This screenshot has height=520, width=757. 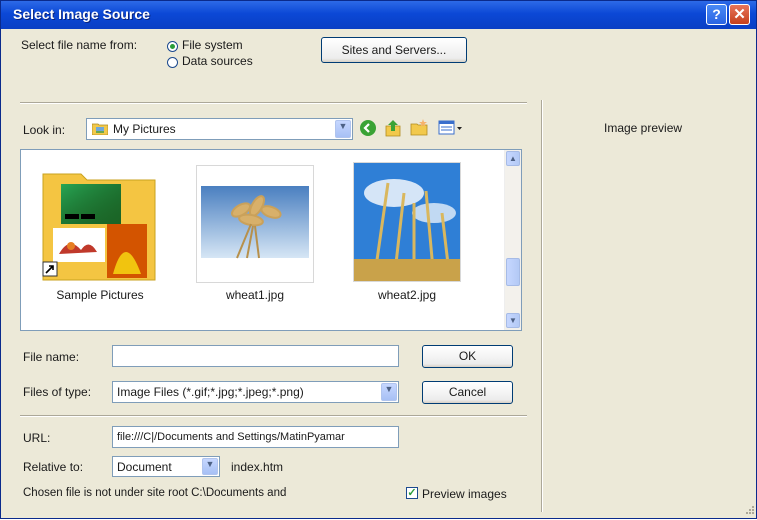 What do you see at coordinates (172, 46) in the screenshot?
I see `radio-file-system` at bounding box center [172, 46].